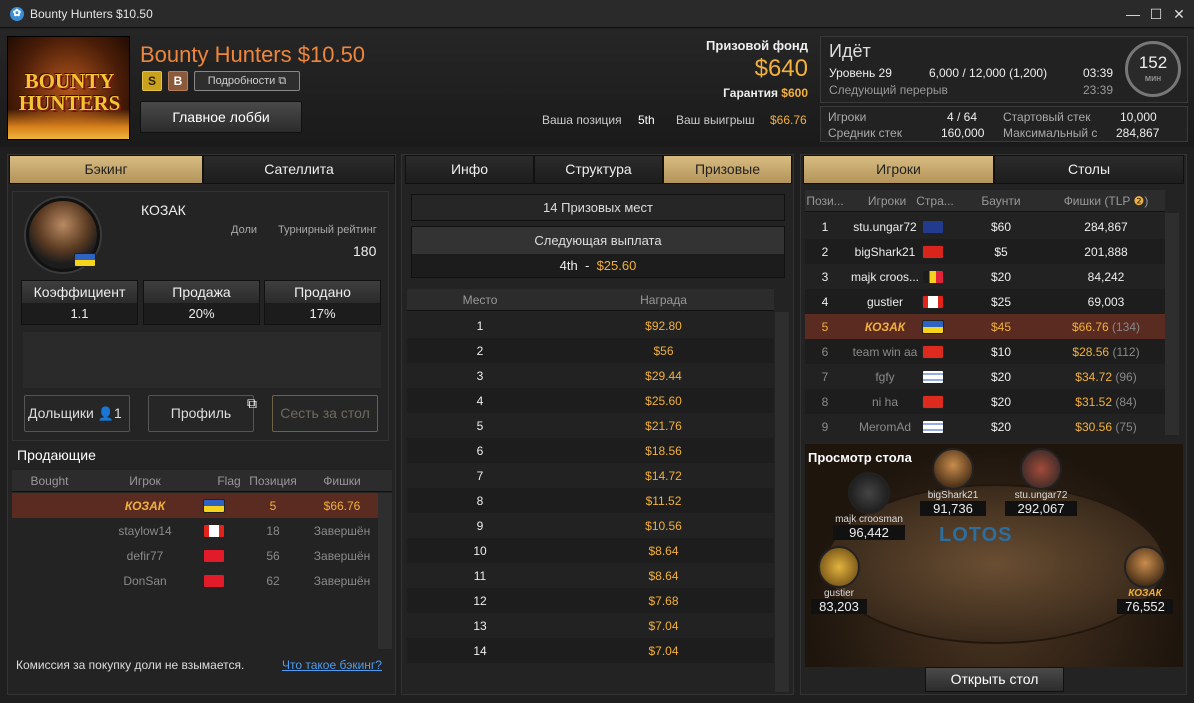  I want to click on table-row: 1 $92.80, so click(590, 325).